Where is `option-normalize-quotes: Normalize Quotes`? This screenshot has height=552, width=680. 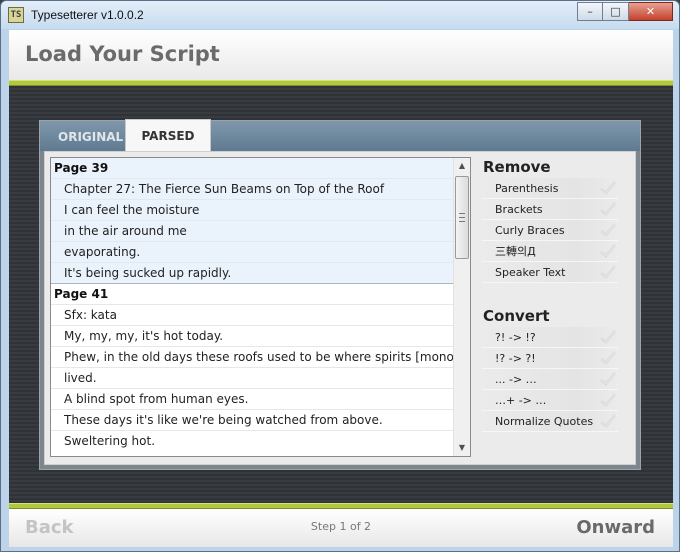 option-normalize-quotes: Normalize Quotes is located at coordinates (550, 421).